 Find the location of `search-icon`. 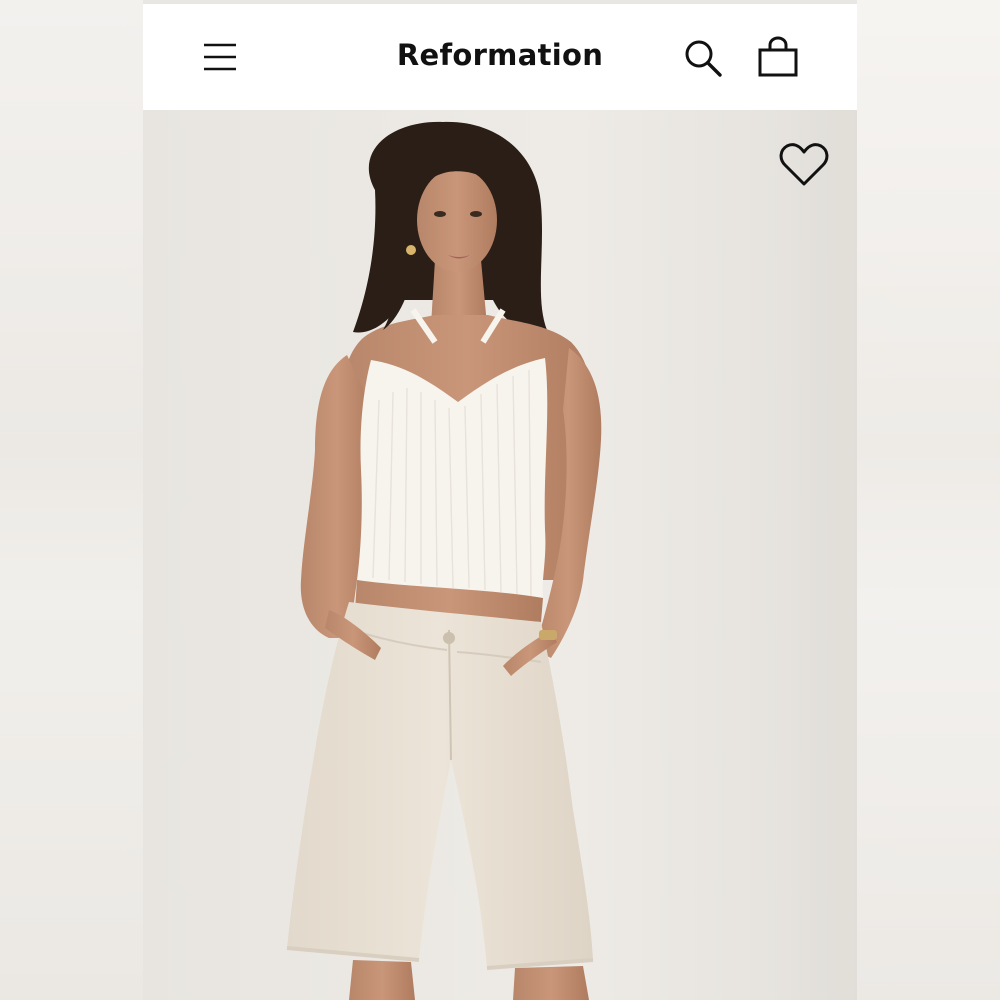

search-icon is located at coordinates (703, 58).